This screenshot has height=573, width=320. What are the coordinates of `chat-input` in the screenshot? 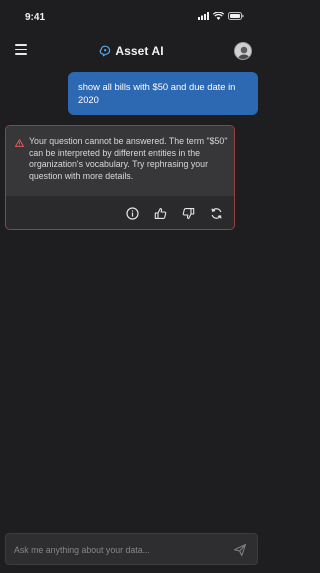 It's located at (119, 550).